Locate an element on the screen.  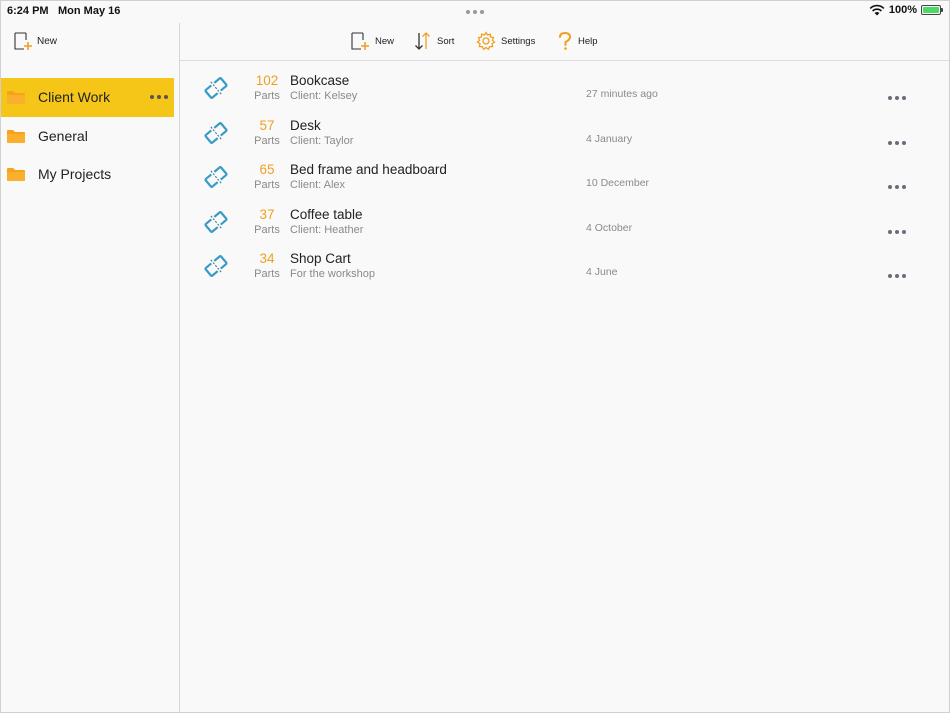
status-right: 100% is located at coordinates (906, 10).